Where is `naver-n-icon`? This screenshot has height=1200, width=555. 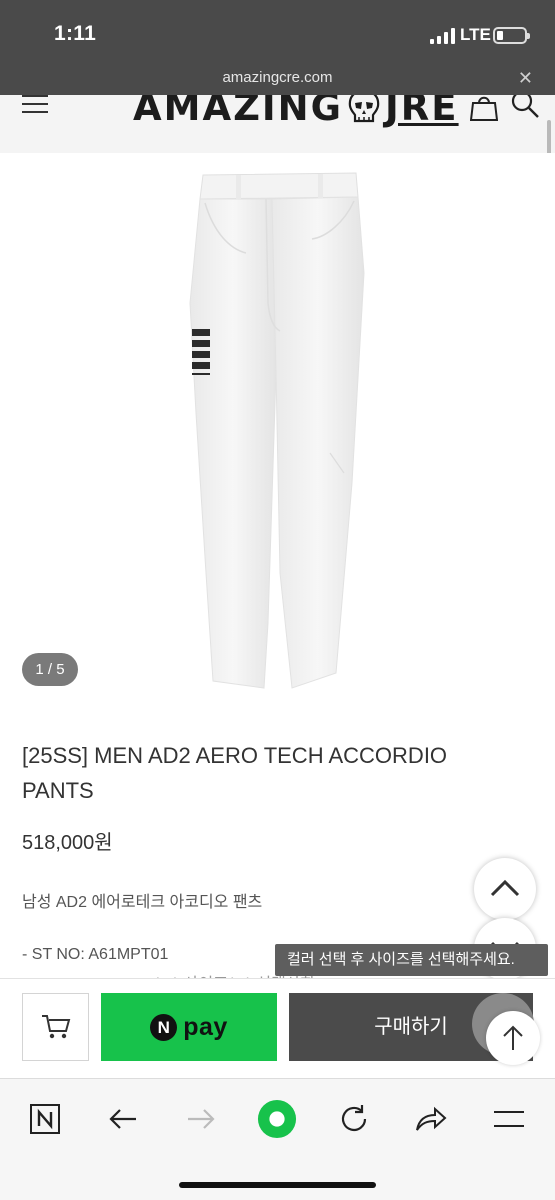 naver-n-icon is located at coordinates (45, 1119).